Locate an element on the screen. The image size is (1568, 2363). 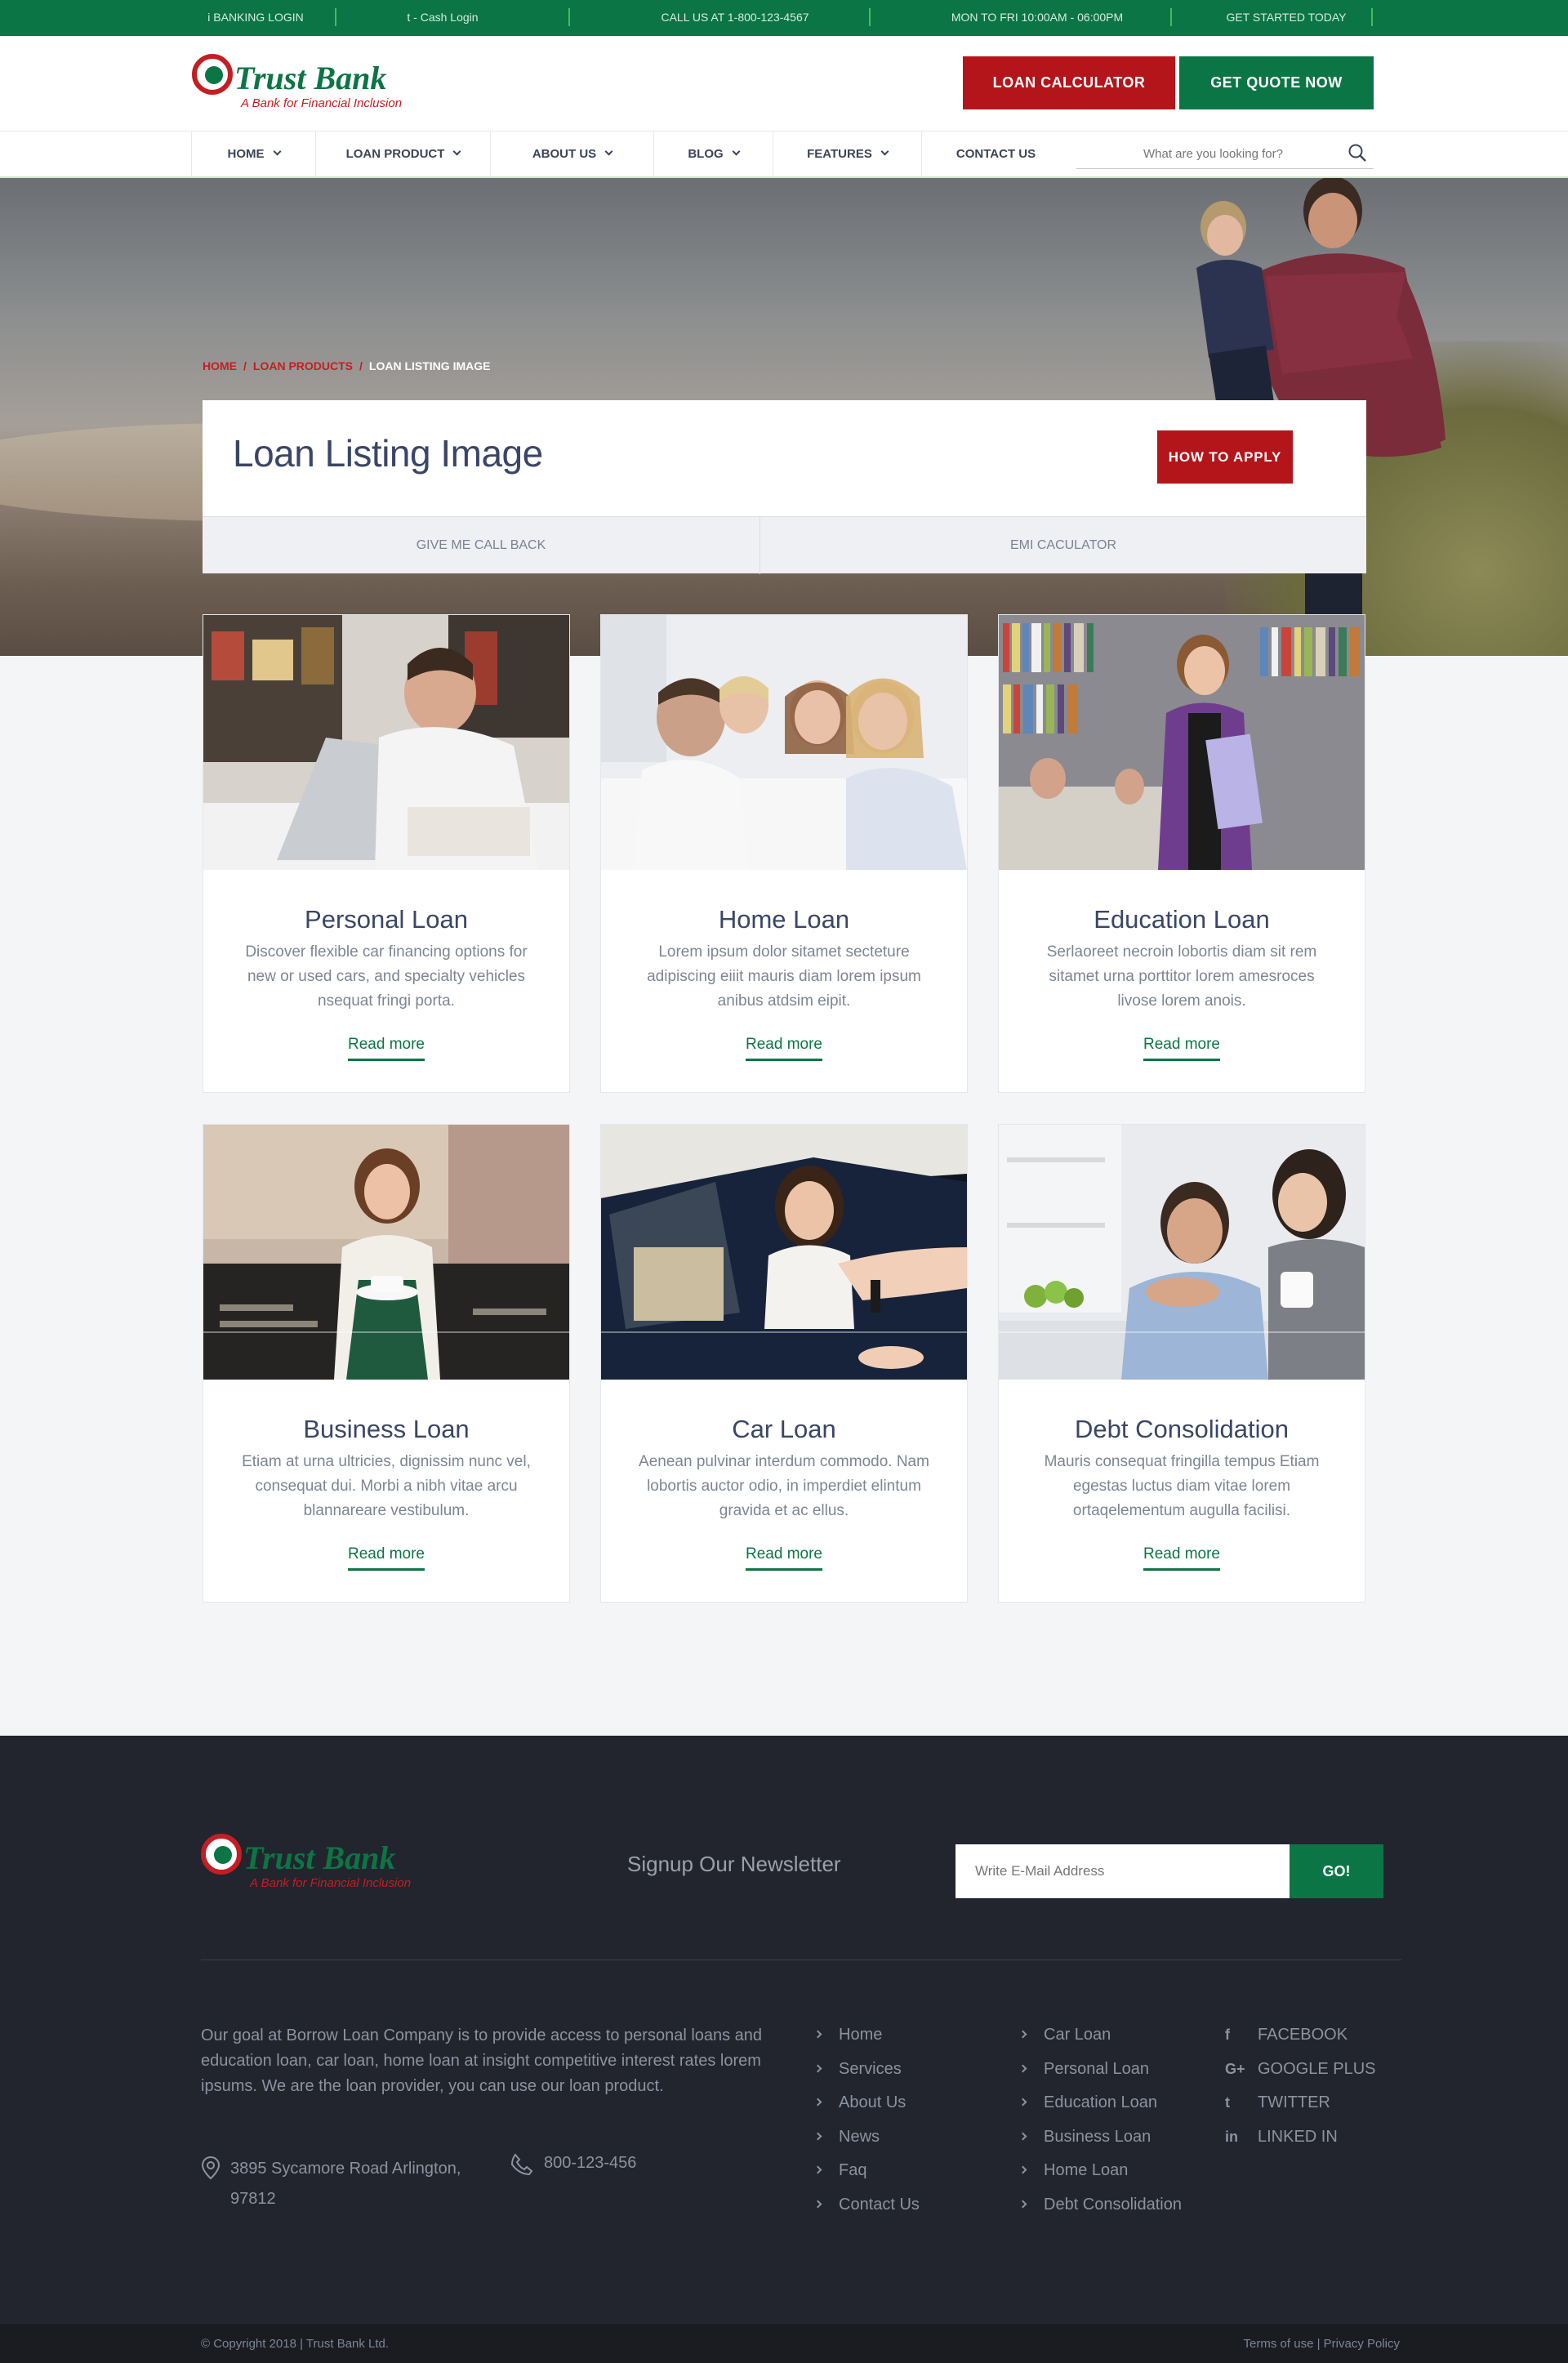
home-loan-image is located at coordinates (784, 743).